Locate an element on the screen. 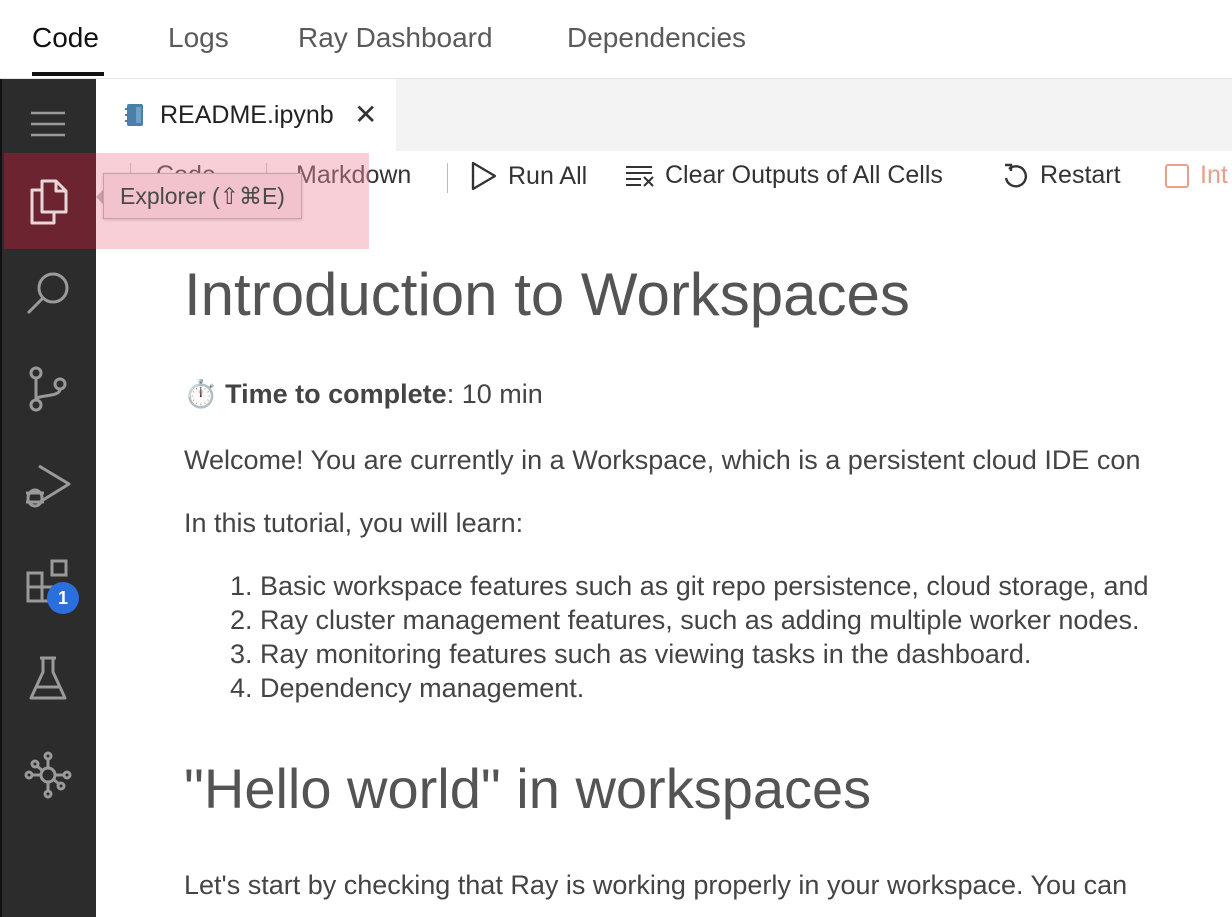  explorer-tooltip: Explorer (⇧⌘E) is located at coordinates (202, 196).